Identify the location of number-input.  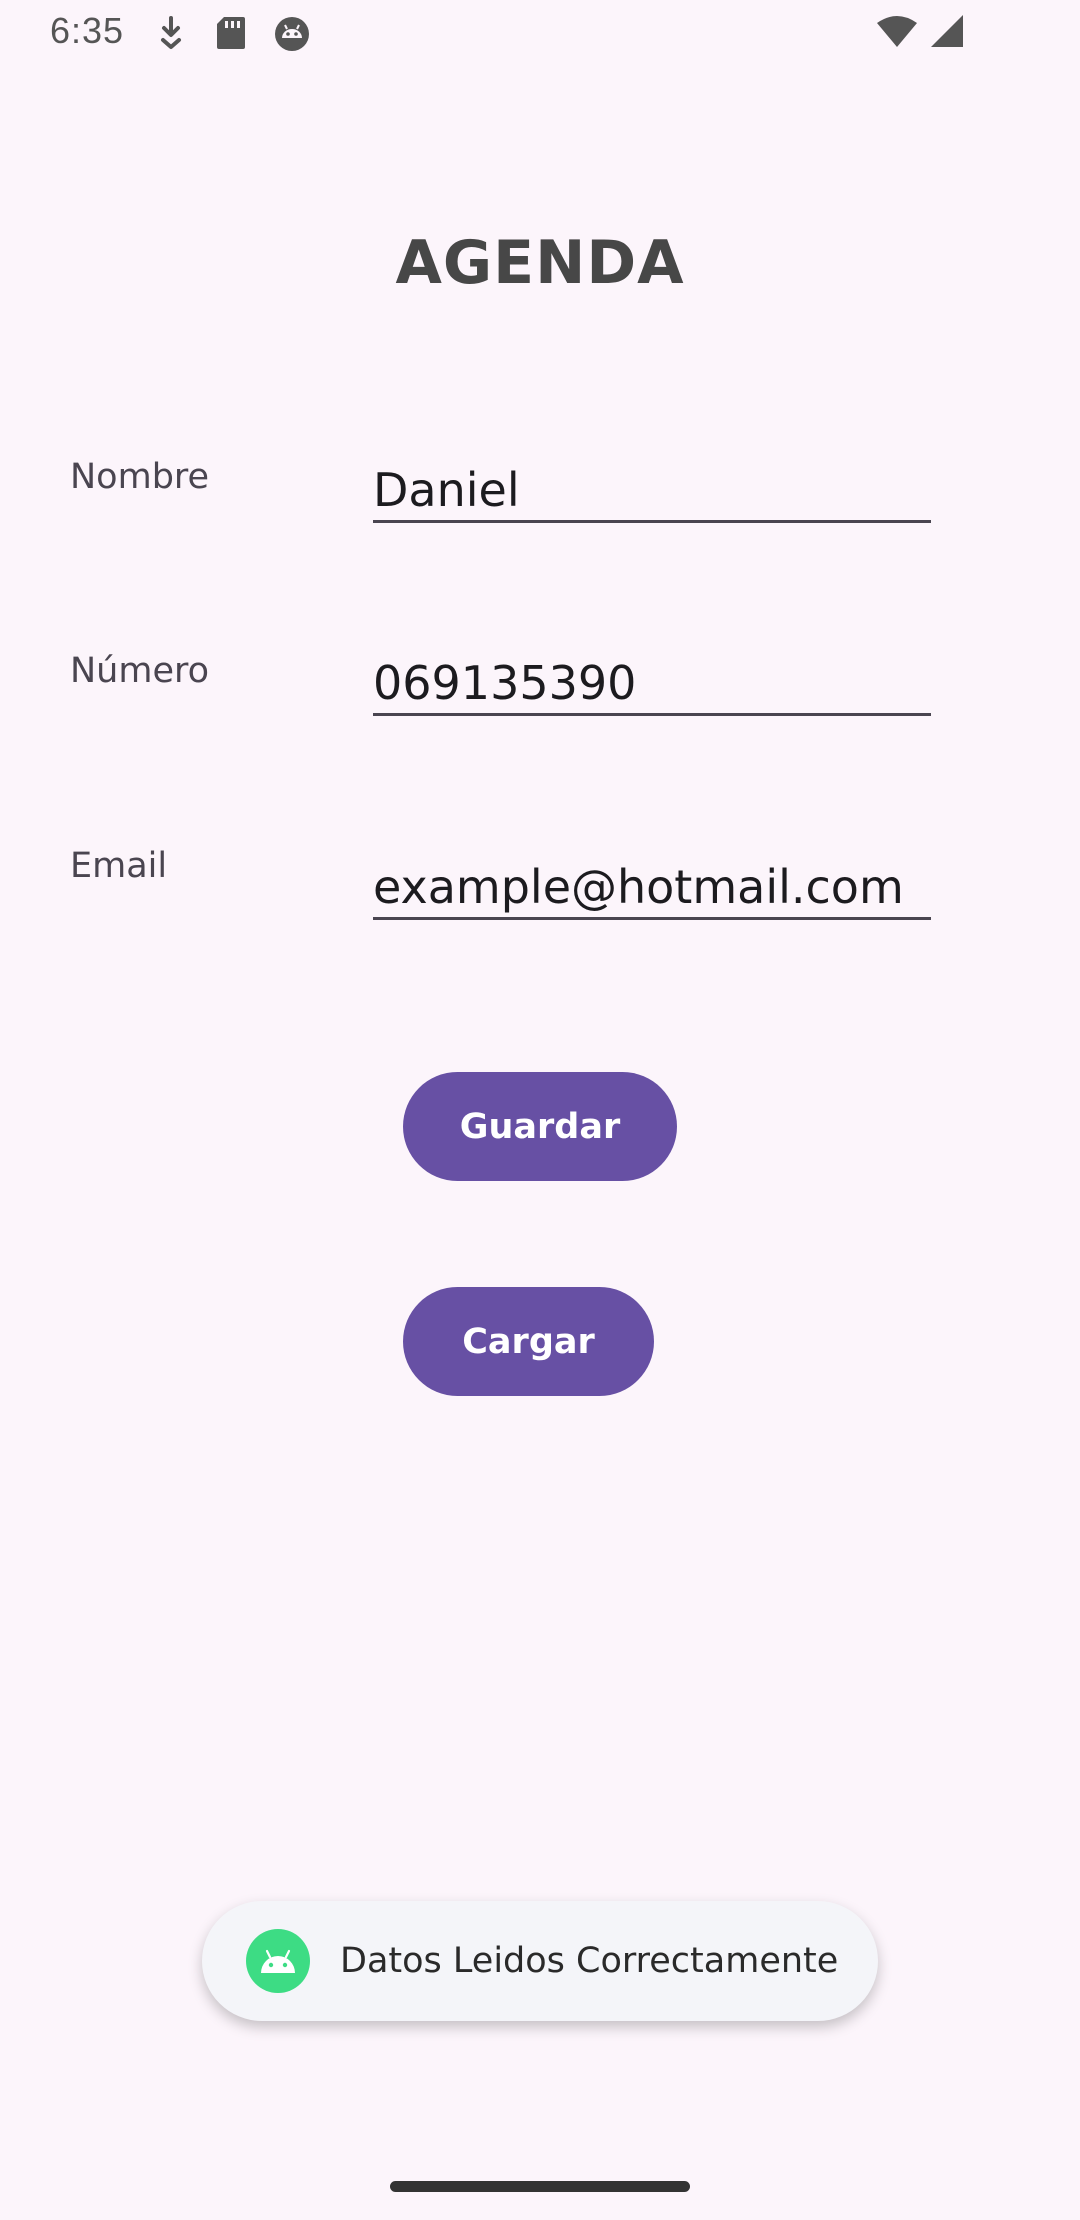
(652, 684).